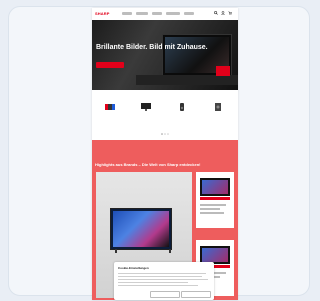  Describe the element at coordinates (146, 107) in the screenshot. I see `tv-icon` at that location.